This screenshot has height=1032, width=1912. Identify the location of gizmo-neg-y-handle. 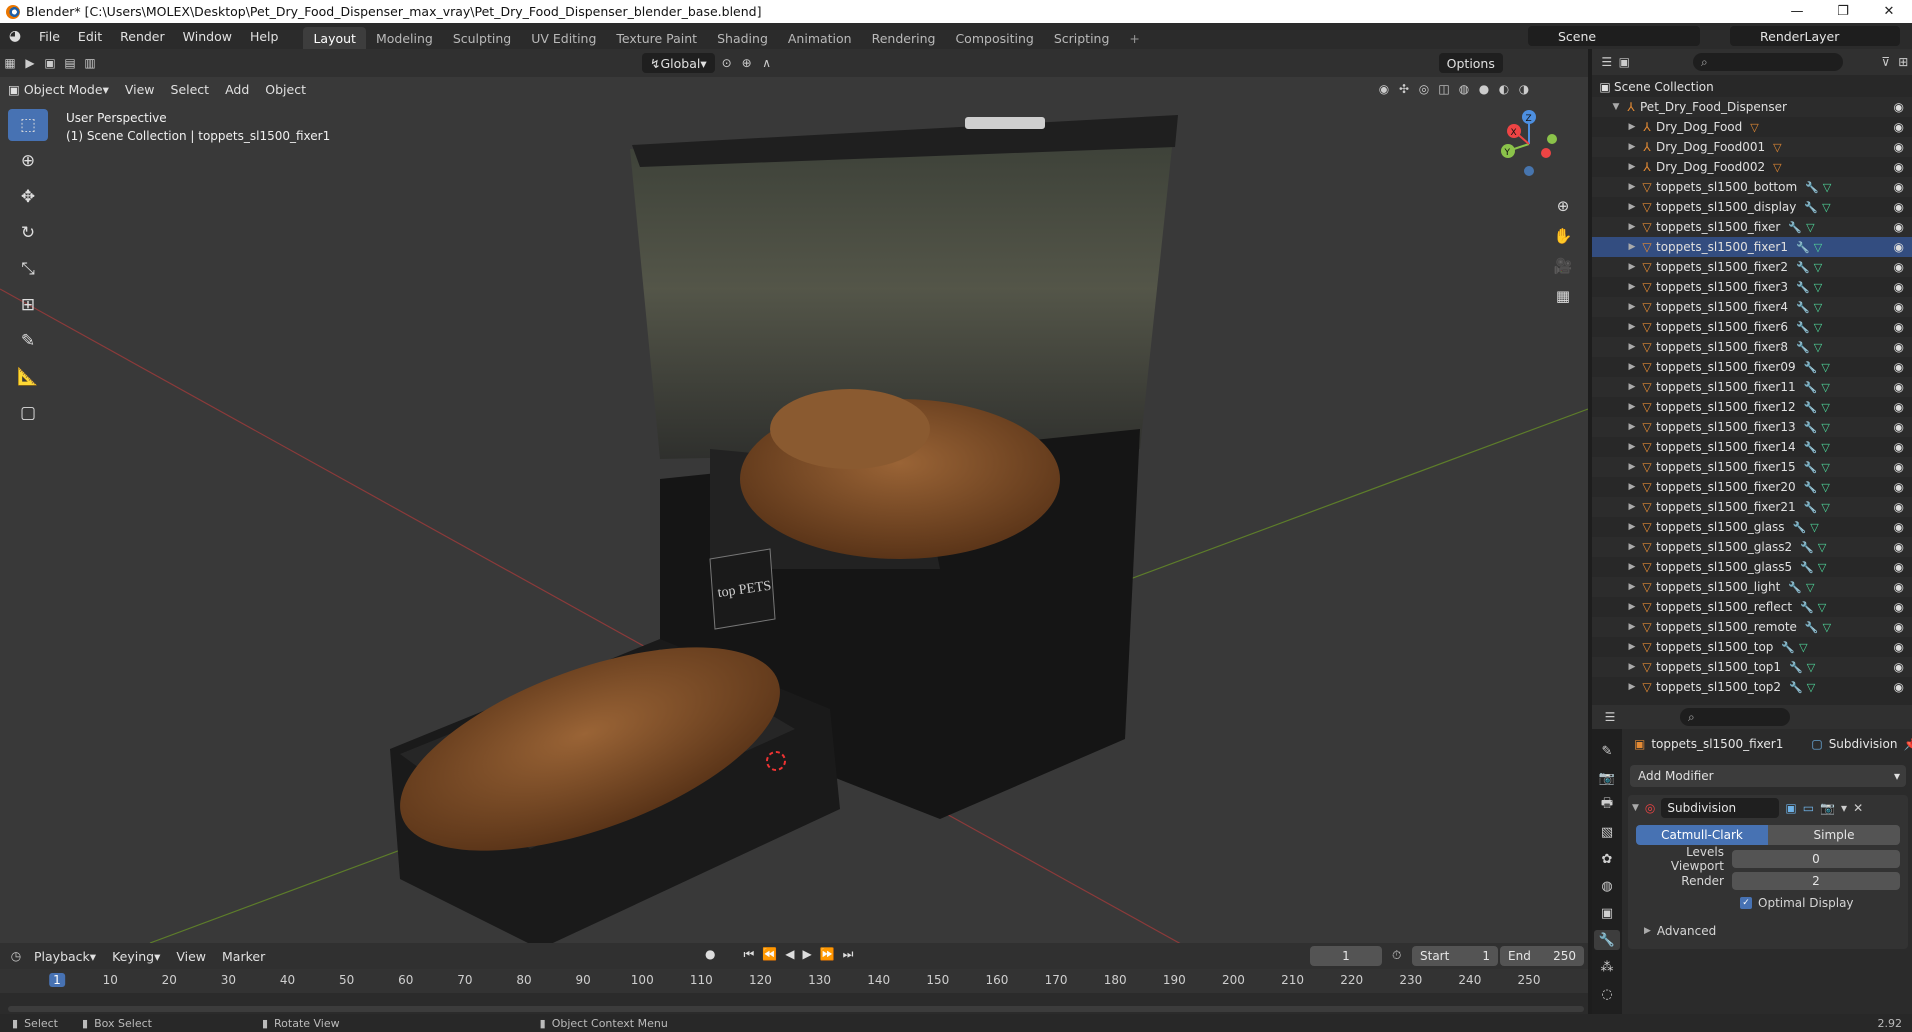
(1552, 139).